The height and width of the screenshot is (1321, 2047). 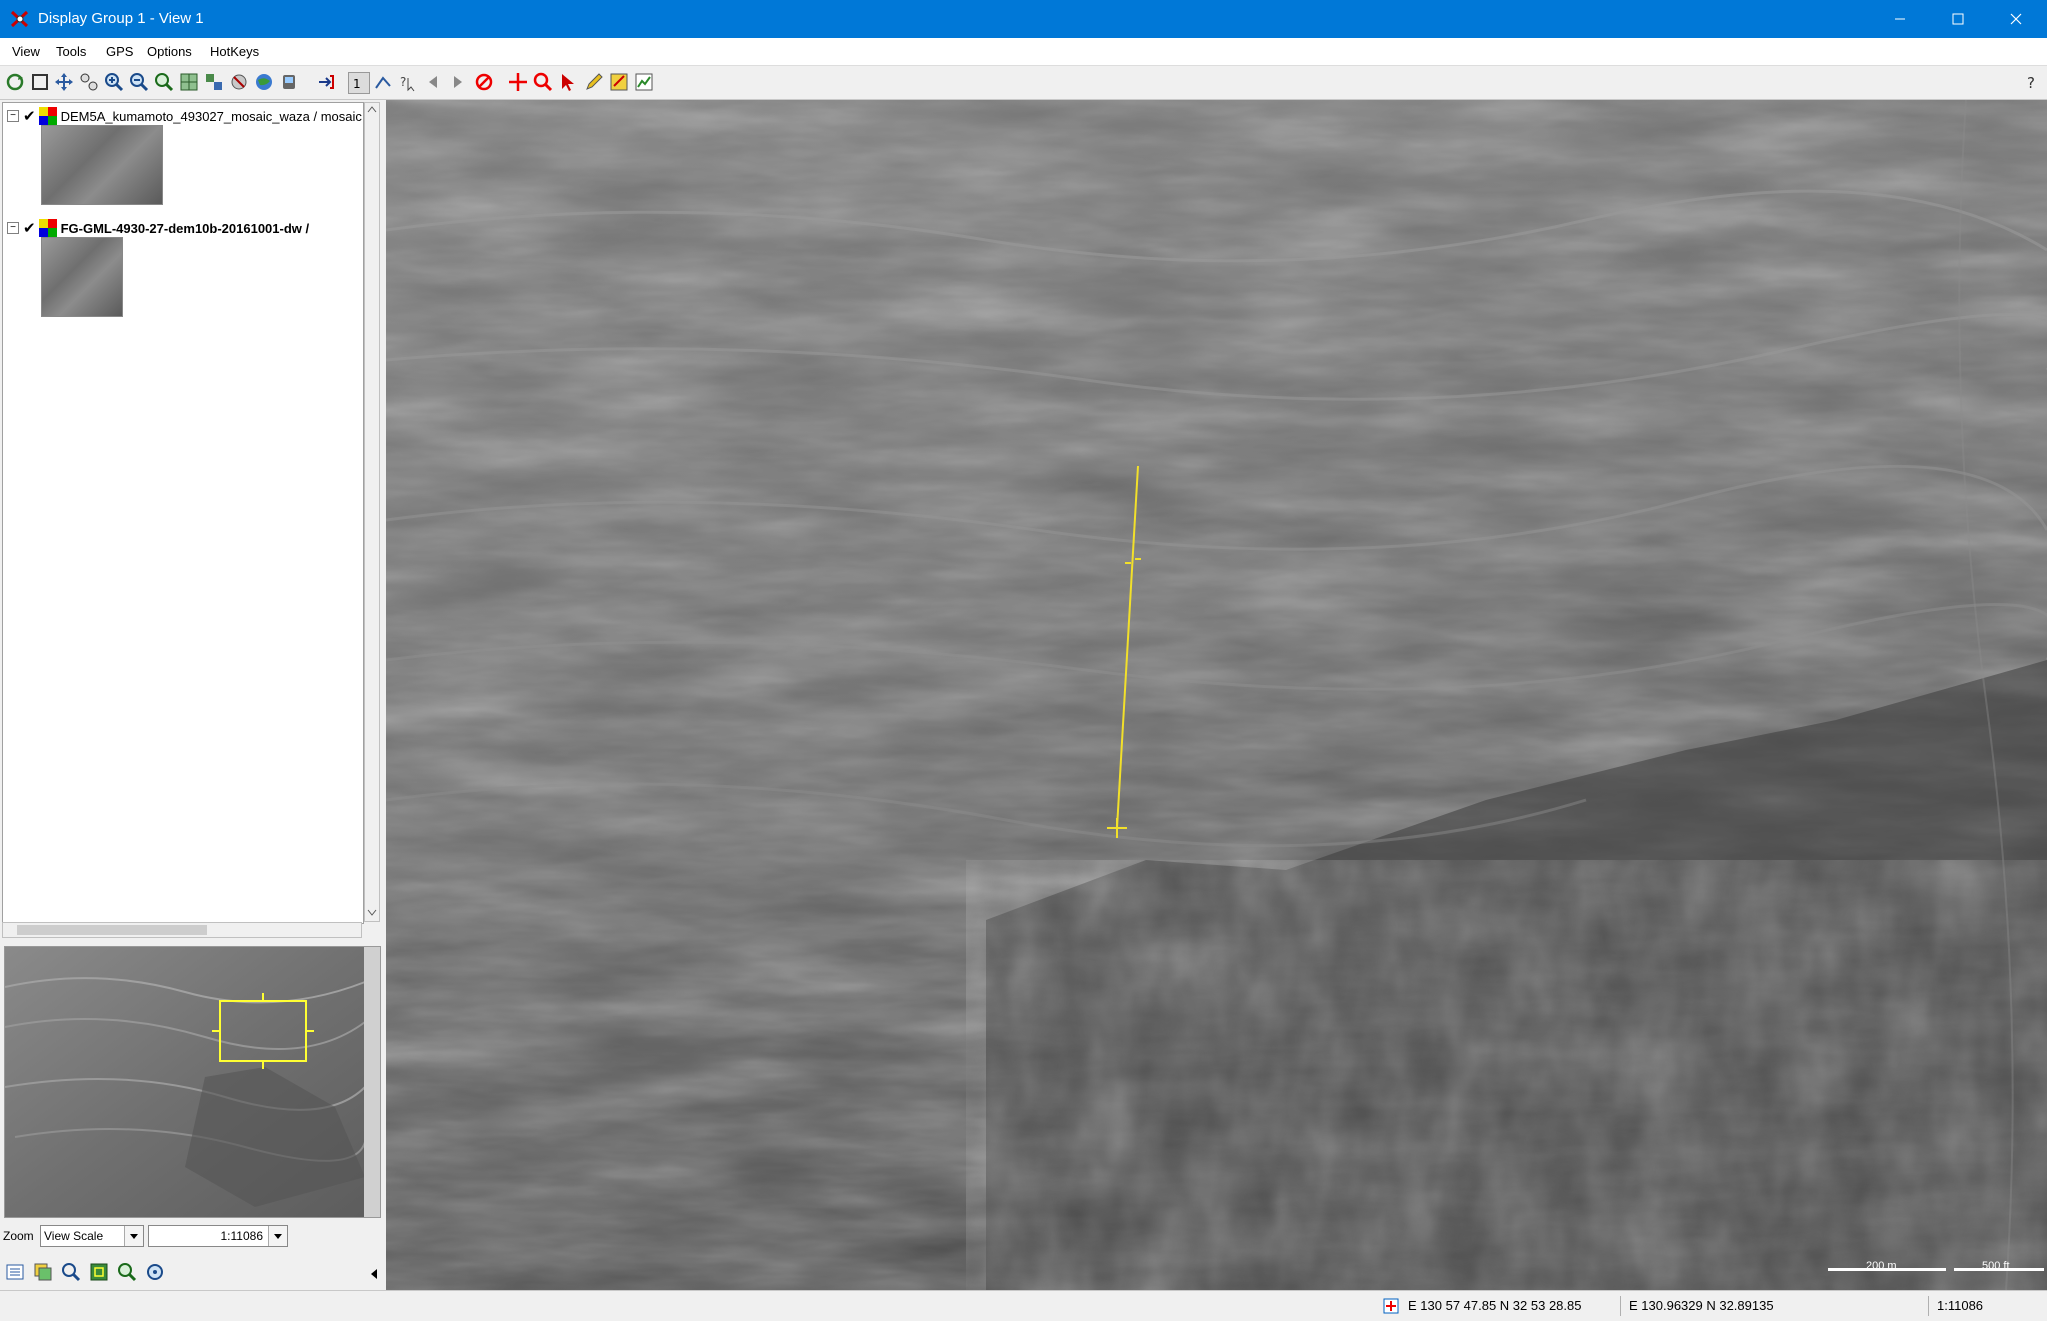 I want to click on find-icon, so click(x=71, y=1272).